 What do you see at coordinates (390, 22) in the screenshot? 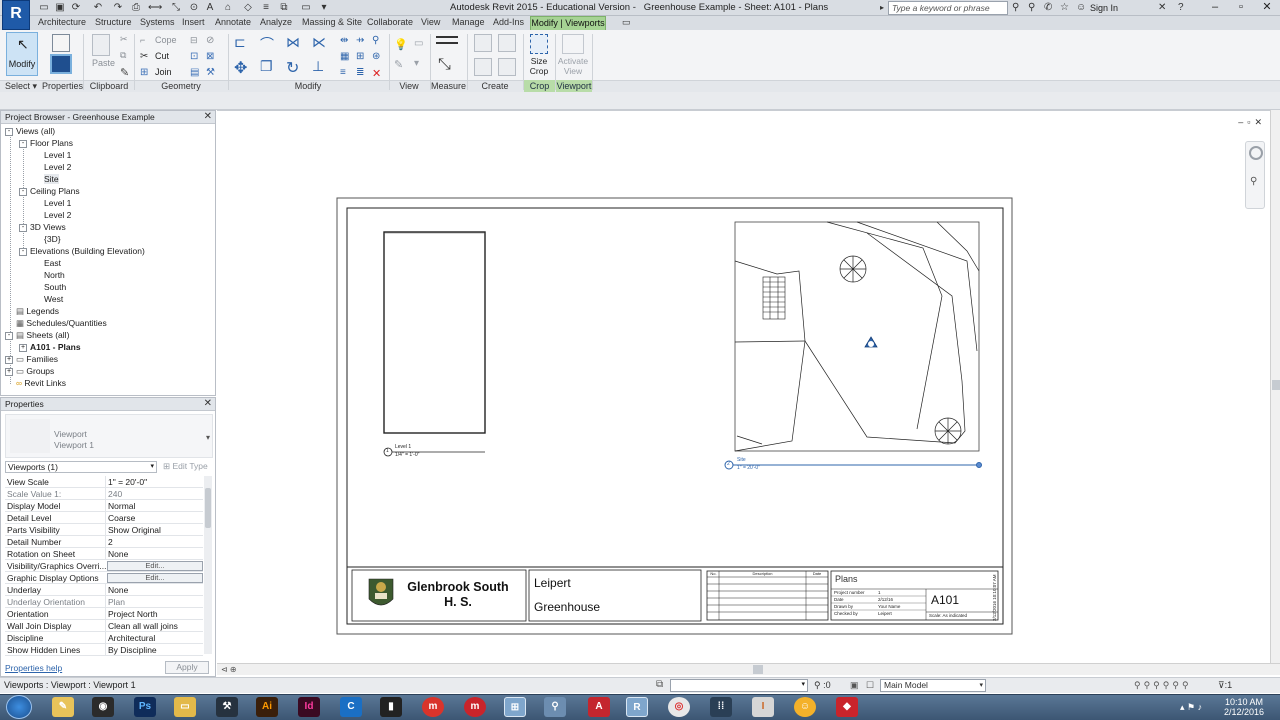
I see `tab-collaborate: Collaborate` at bounding box center [390, 22].